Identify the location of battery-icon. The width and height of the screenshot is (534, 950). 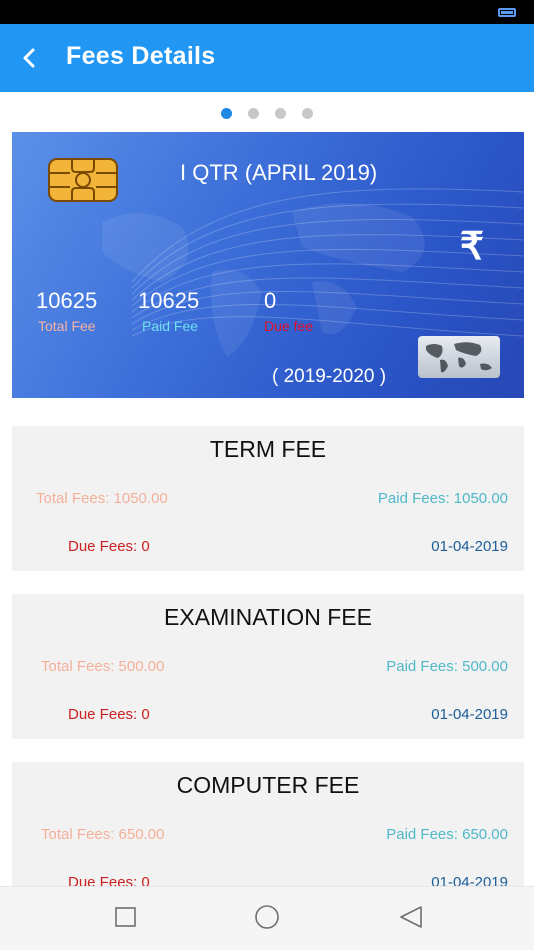
(507, 12).